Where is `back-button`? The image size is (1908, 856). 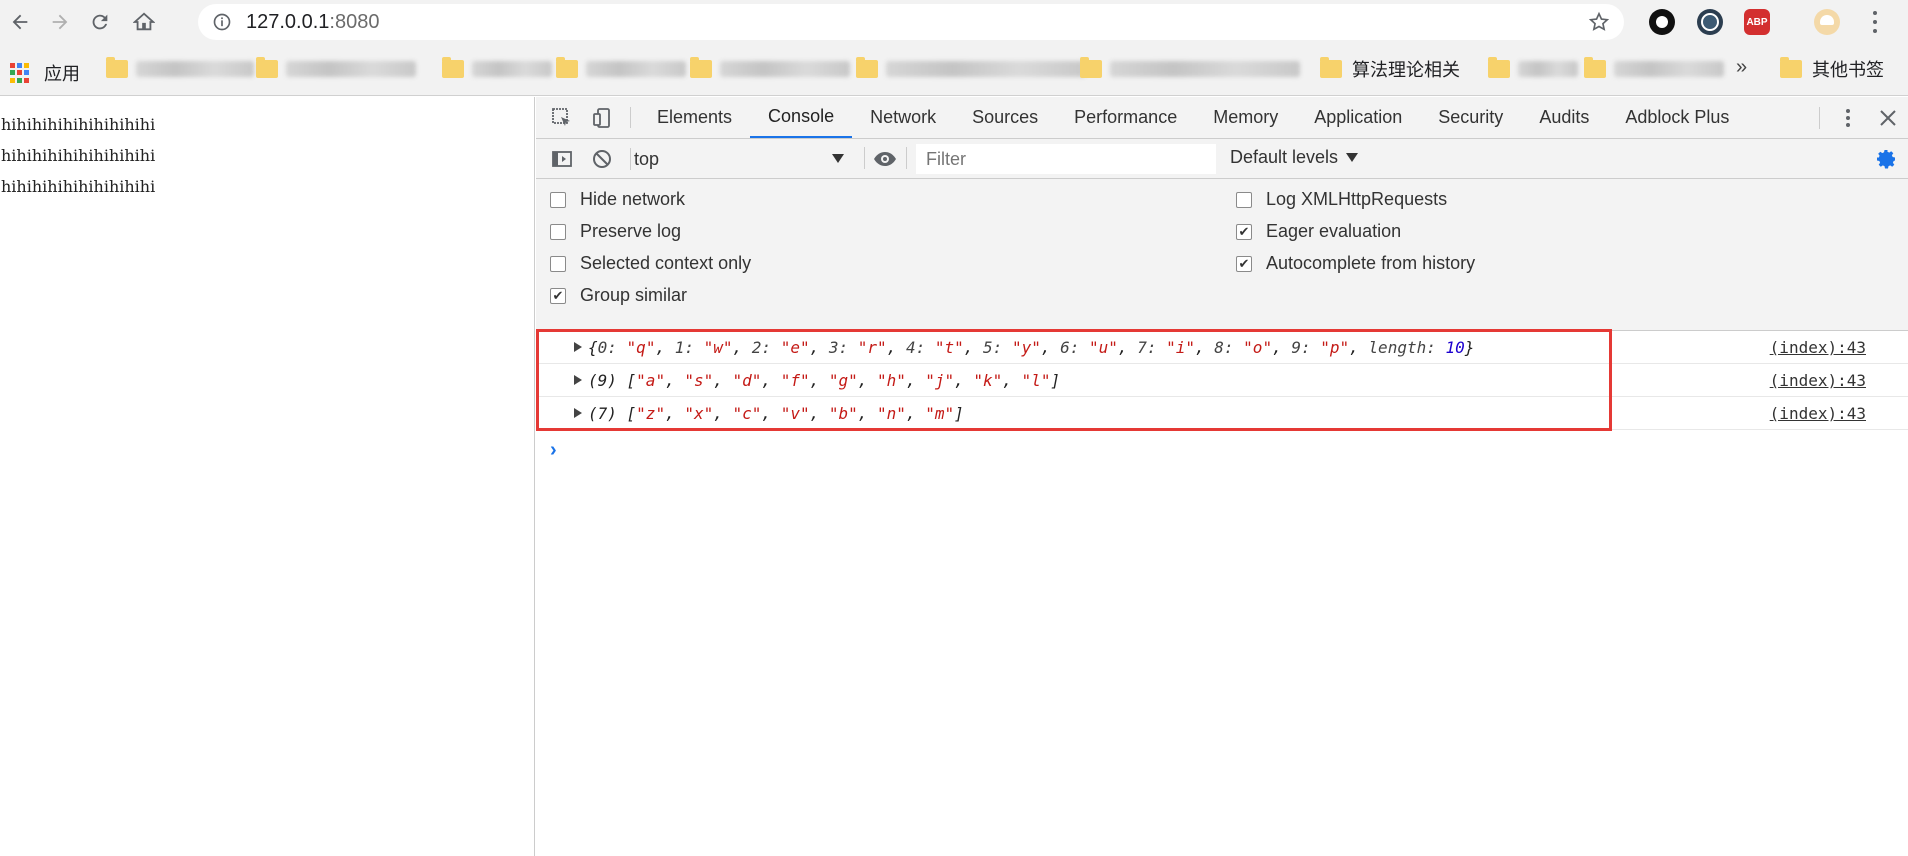
back-button is located at coordinates (20, 22).